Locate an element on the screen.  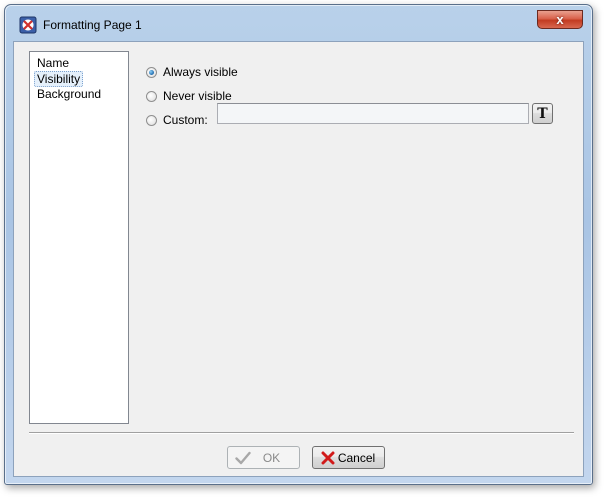
cancel-button: Cancel is located at coordinates (348, 457).